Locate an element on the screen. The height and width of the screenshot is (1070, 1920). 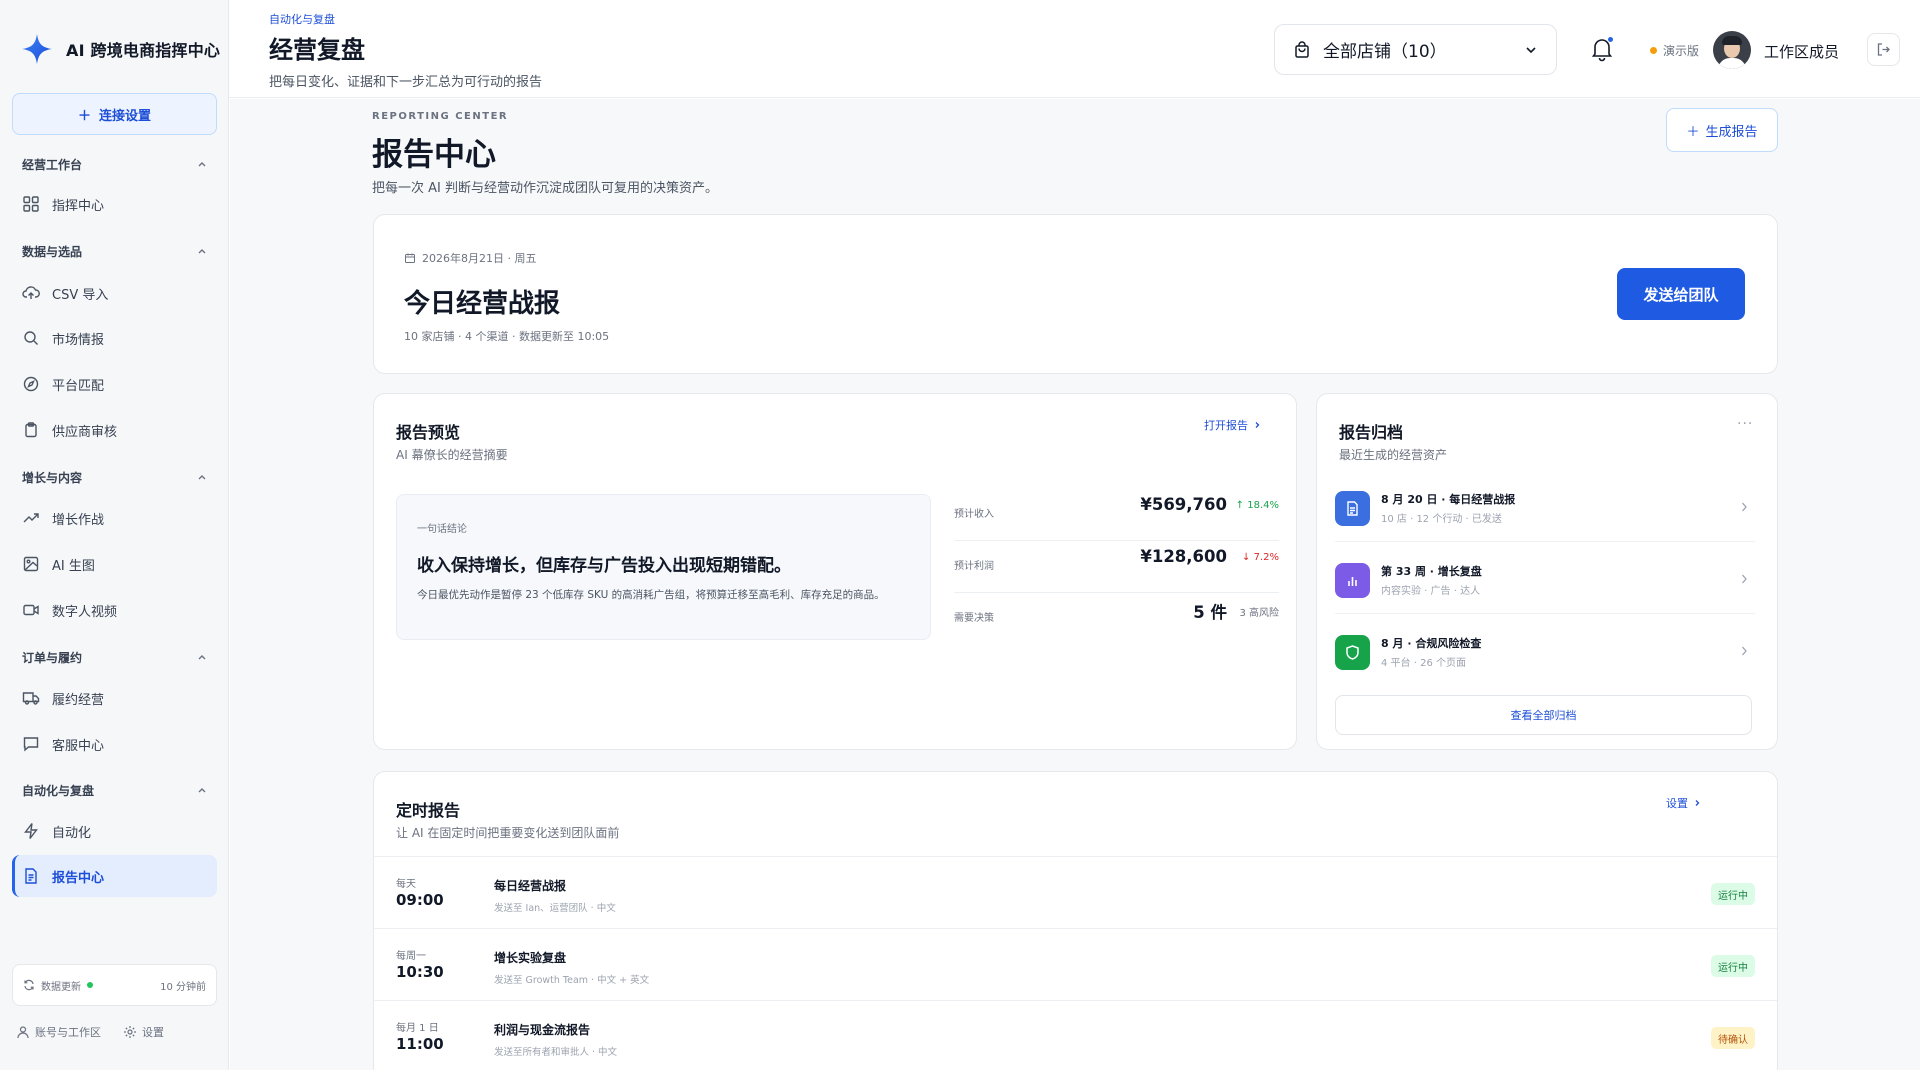
sidebar-item-label: CSV 导入 is located at coordinates (80, 295).